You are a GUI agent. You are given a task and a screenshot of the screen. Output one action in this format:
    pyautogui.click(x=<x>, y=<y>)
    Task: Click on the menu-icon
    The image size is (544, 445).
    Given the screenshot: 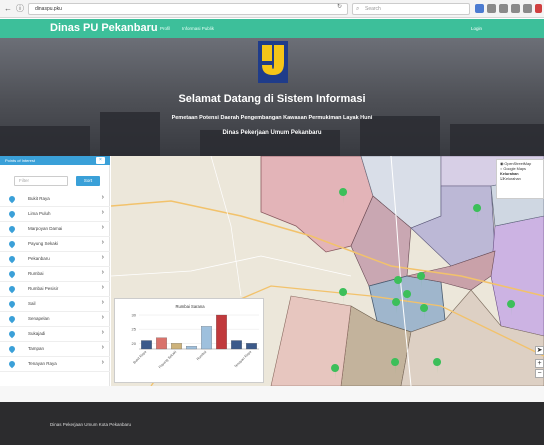 What is the action you would take?
    pyautogui.click(x=538, y=8)
    